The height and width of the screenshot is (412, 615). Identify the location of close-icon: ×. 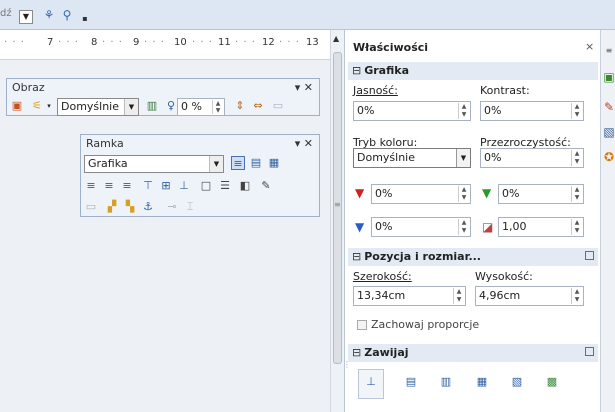
(589, 46).